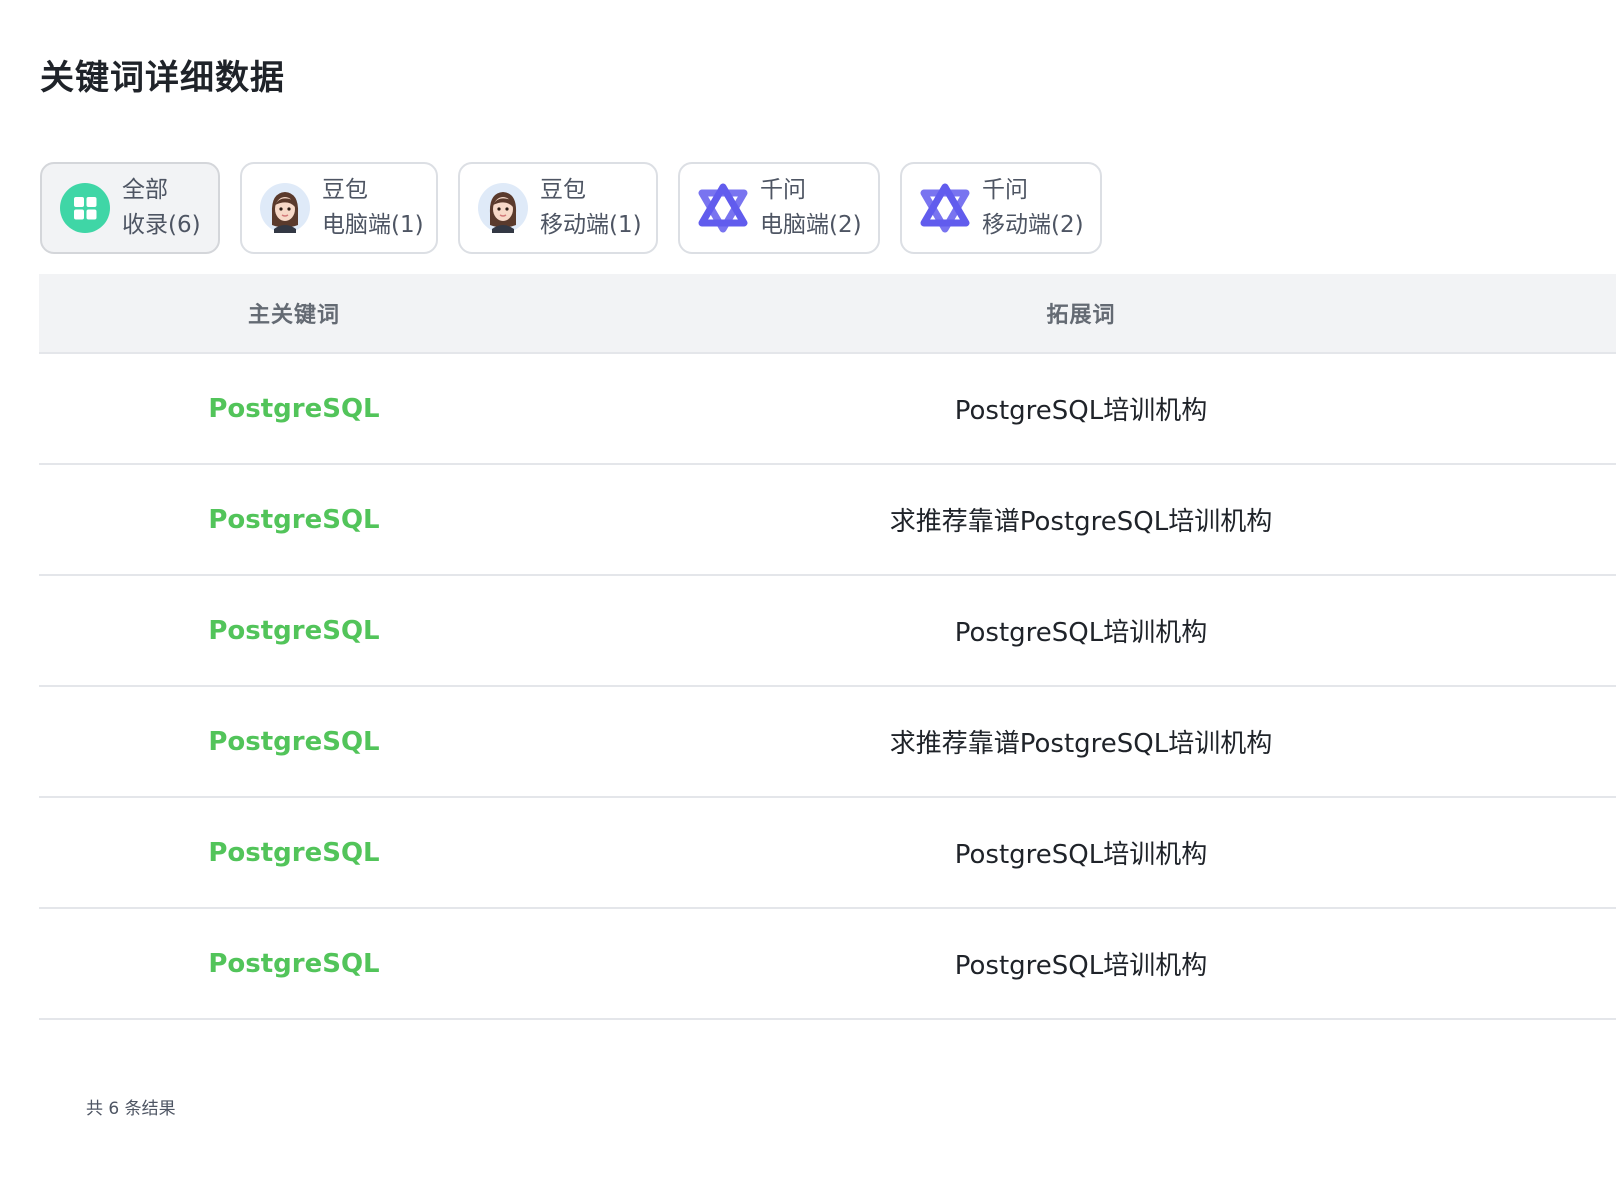 The width and height of the screenshot is (1616, 1180). I want to click on filter-qianwen-mobile: 千问 移动端(2), so click(1001, 208).